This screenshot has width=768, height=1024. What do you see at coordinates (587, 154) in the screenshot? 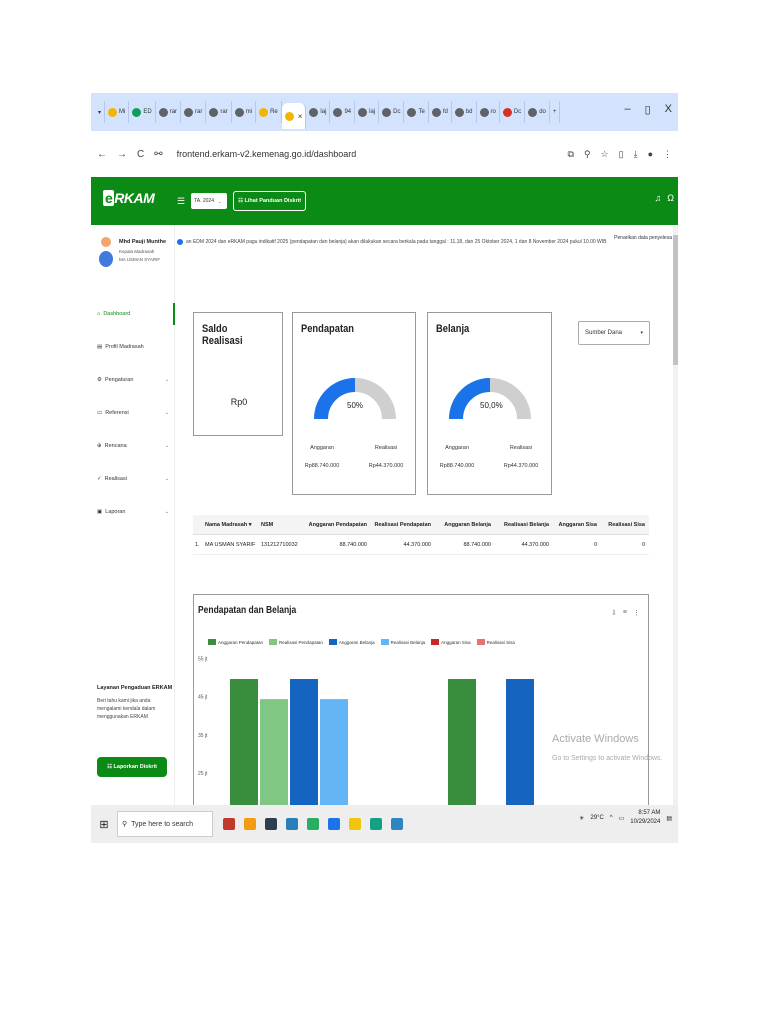
I see `zoom-icon: ⚲` at bounding box center [587, 154].